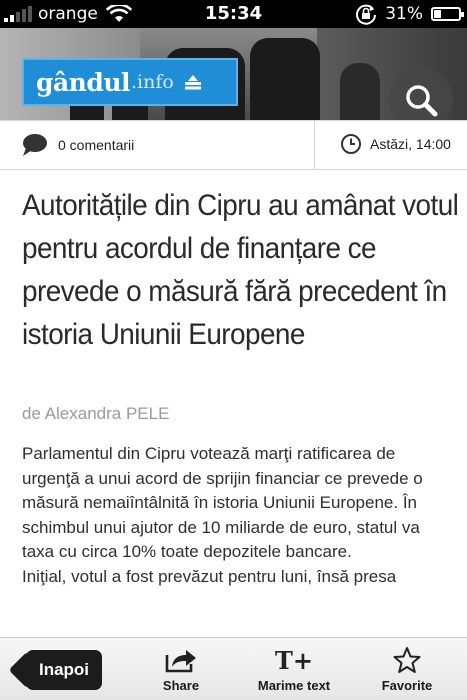 This screenshot has width=467, height=700. What do you see at coordinates (35, 145) in the screenshot?
I see `speech-bubble-icon` at bounding box center [35, 145].